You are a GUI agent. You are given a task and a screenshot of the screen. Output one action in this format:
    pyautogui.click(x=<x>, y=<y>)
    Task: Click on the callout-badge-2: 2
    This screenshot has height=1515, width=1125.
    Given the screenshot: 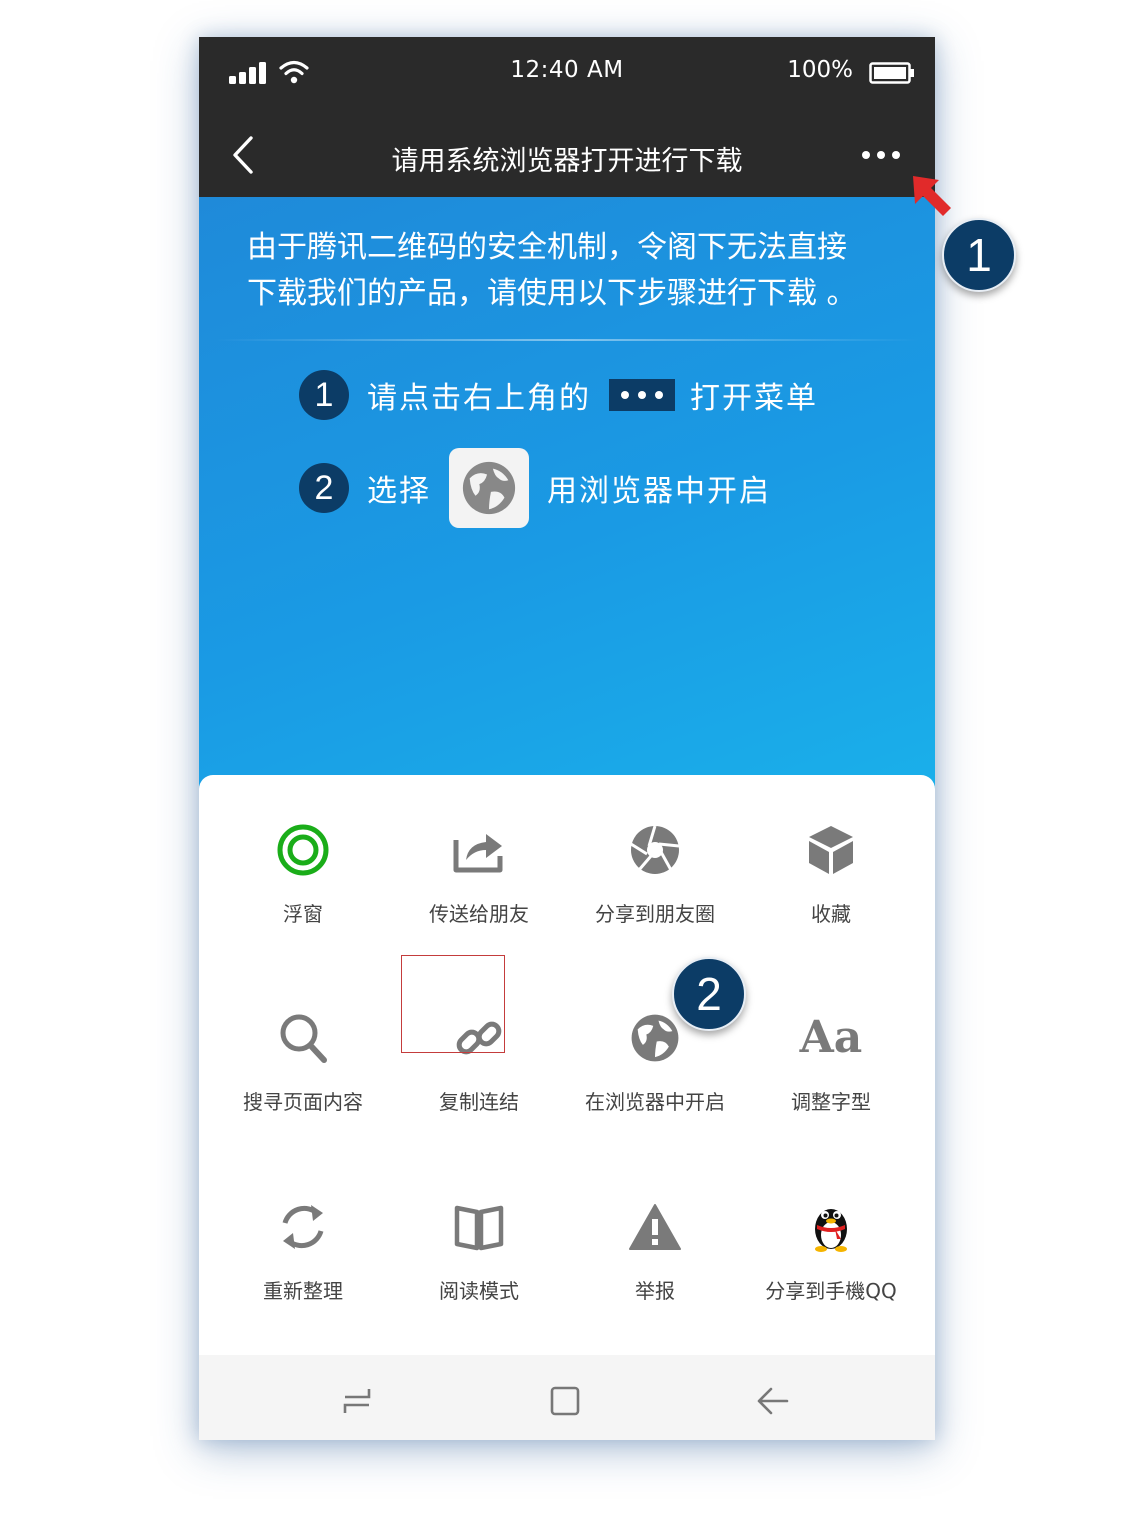 What is the action you would take?
    pyautogui.click(x=709, y=994)
    